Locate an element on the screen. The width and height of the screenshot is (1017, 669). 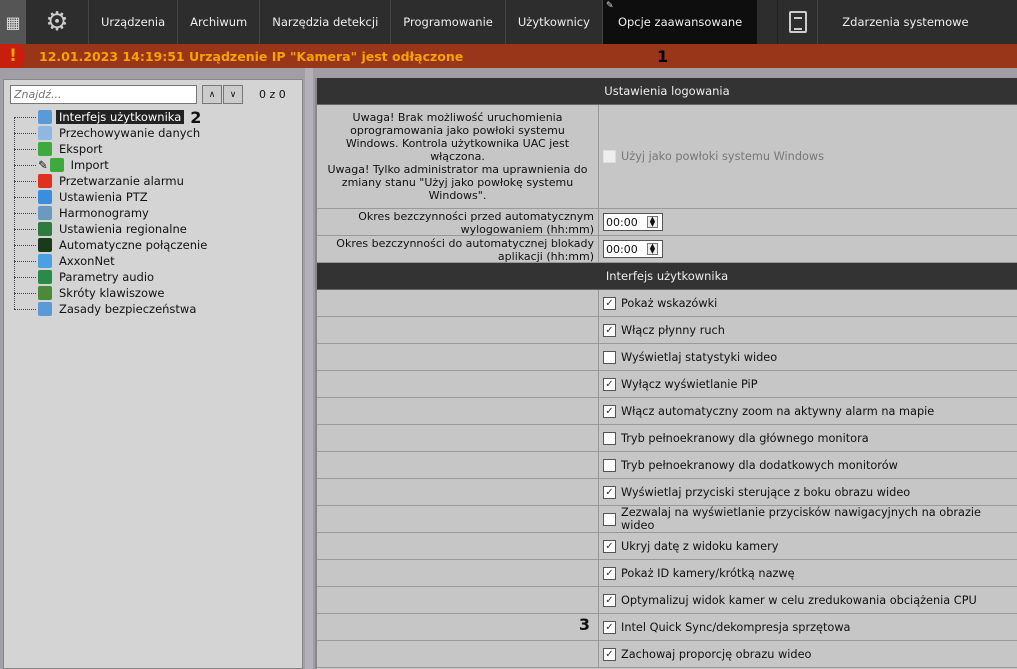
tree-item: Harmonogramy is located at coordinates (112, 213).